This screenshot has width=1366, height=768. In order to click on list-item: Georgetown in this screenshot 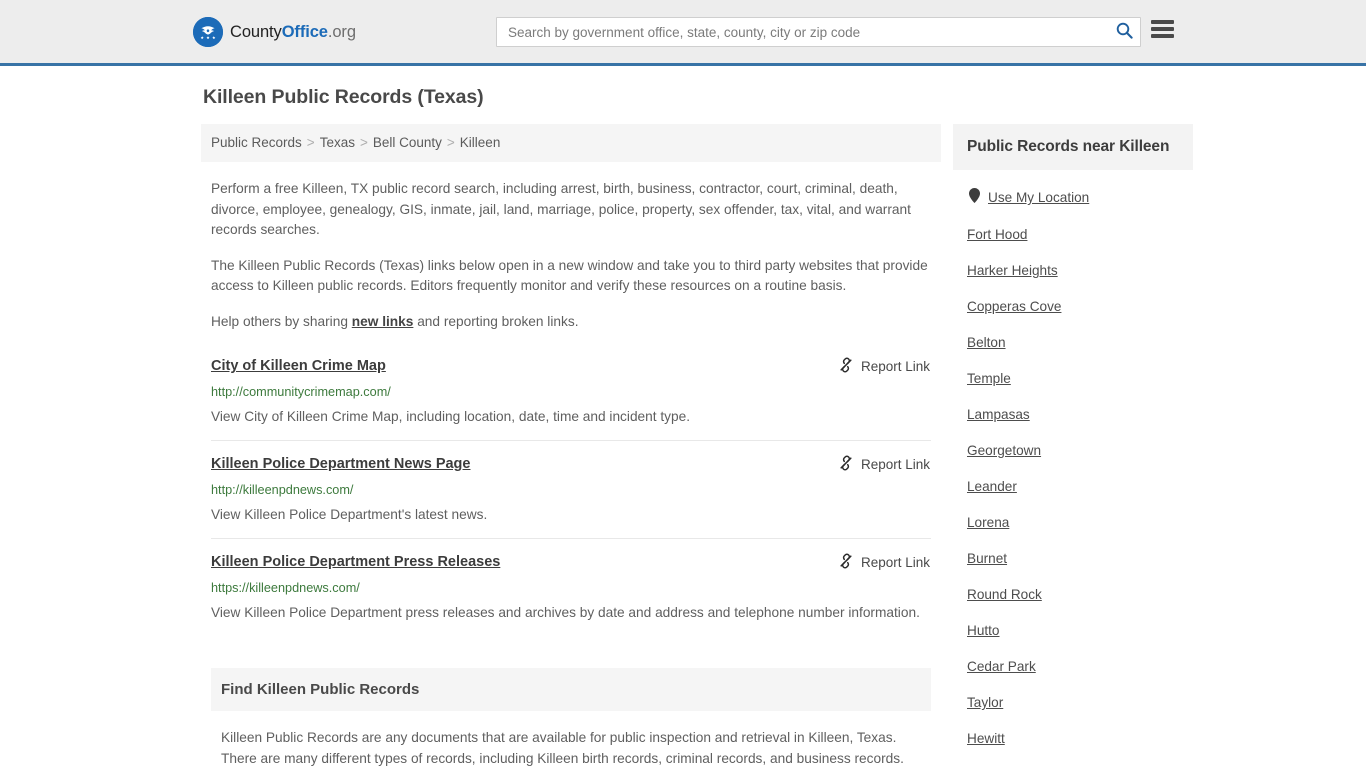, I will do `click(1073, 451)`.